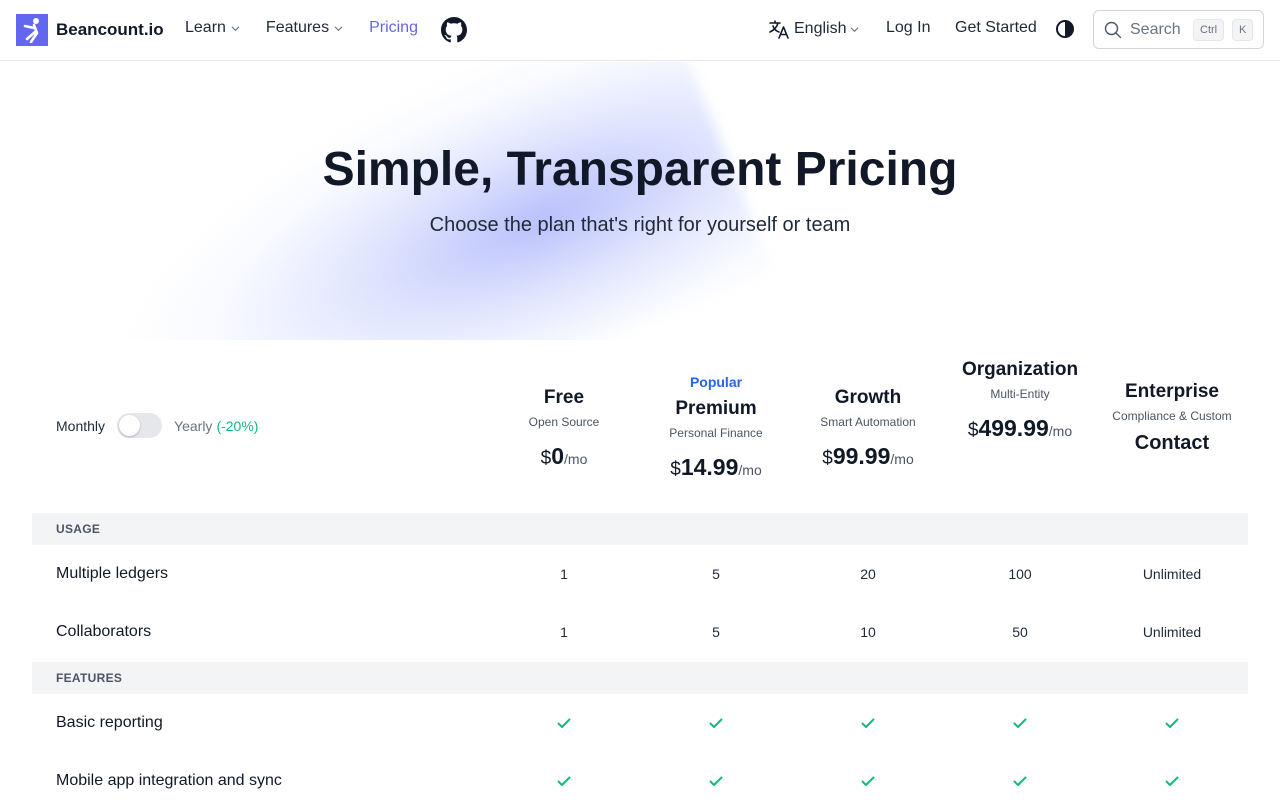  What do you see at coordinates (640, 723) in the screenshot?
I see `table-row: Basic reporting` at bounding box center [640, 723].